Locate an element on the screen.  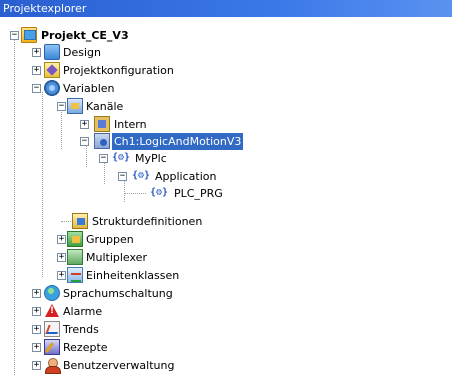
tree-item-label: Einheitenklassen is located at coordinates (133, 275).